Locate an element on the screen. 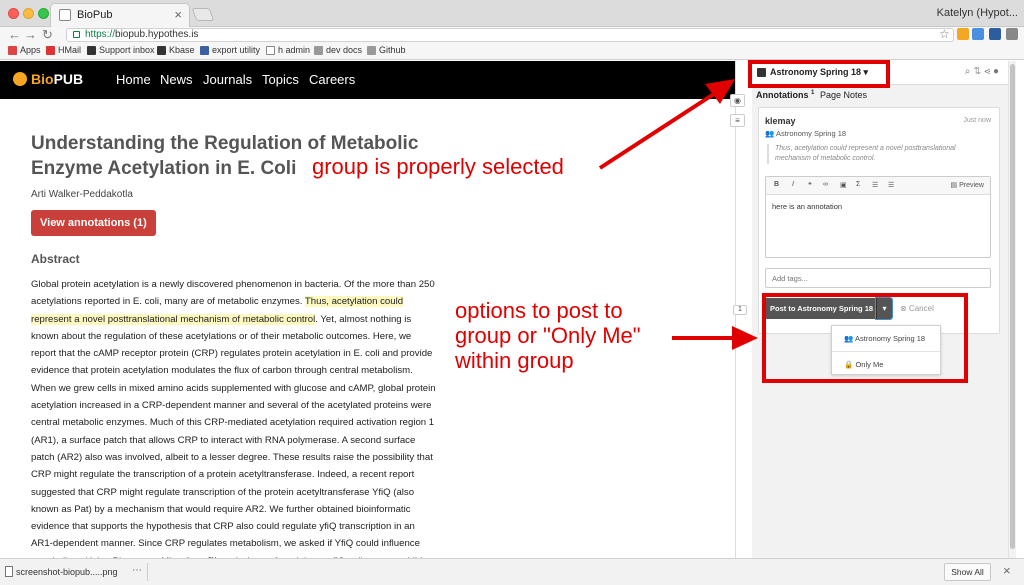 Image resolution: width=1024 pixels, height=585 pixels. nav-journals: Journals is located at coordinates (227, 79).